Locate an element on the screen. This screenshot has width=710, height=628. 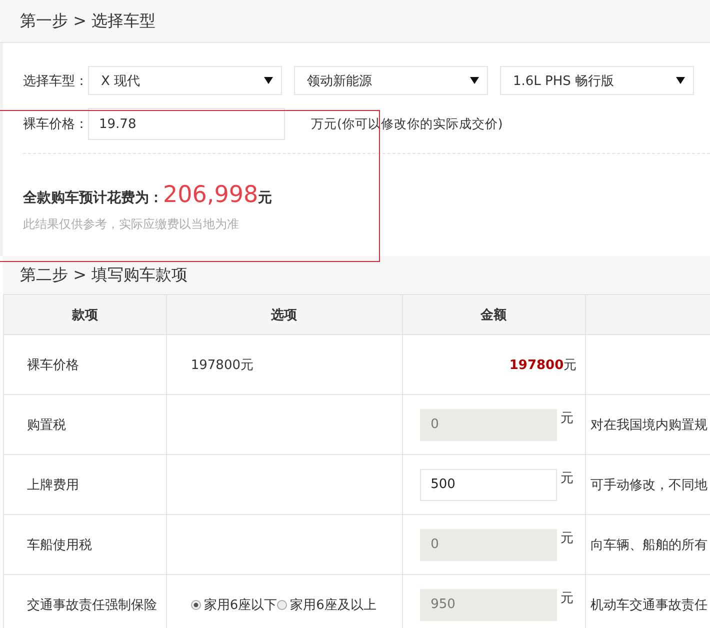
disclaimer-note: 此结果仅供参考，实际应缴费以当地为准 is located at coordinates (131, 224).